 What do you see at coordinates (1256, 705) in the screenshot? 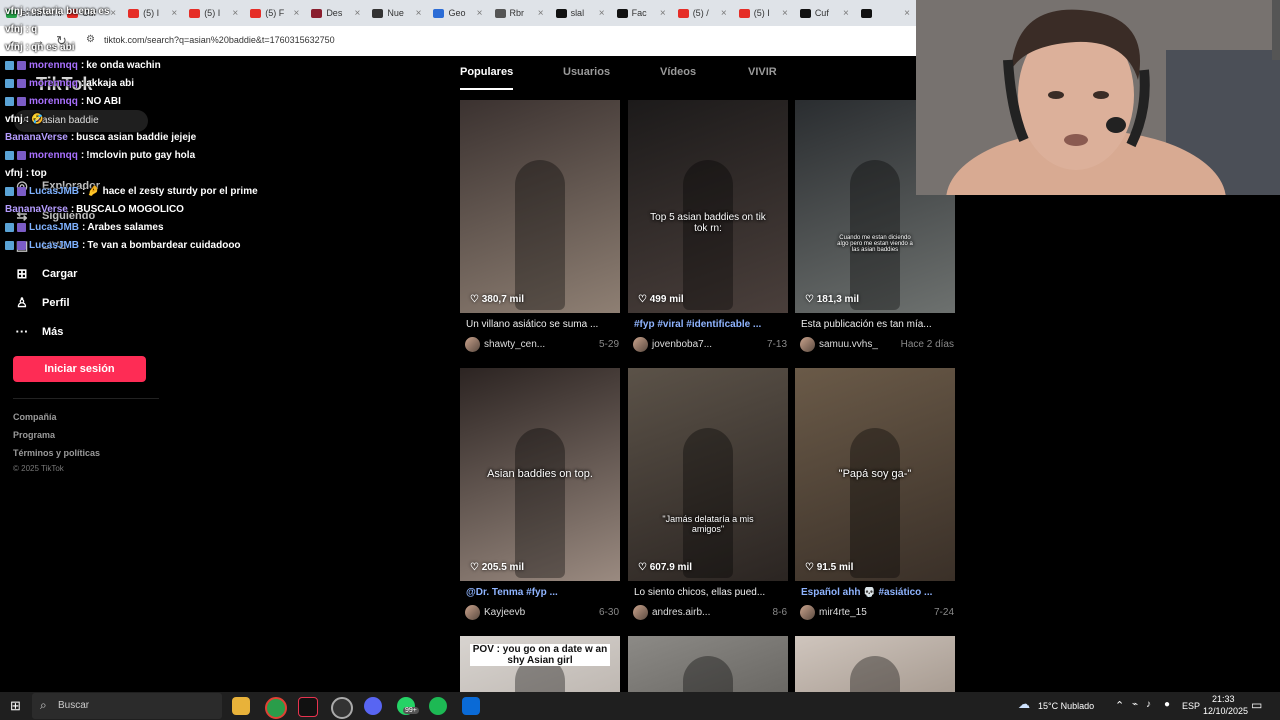
I see `notifications-icon: ▭` at bounding box center [1256, 705].